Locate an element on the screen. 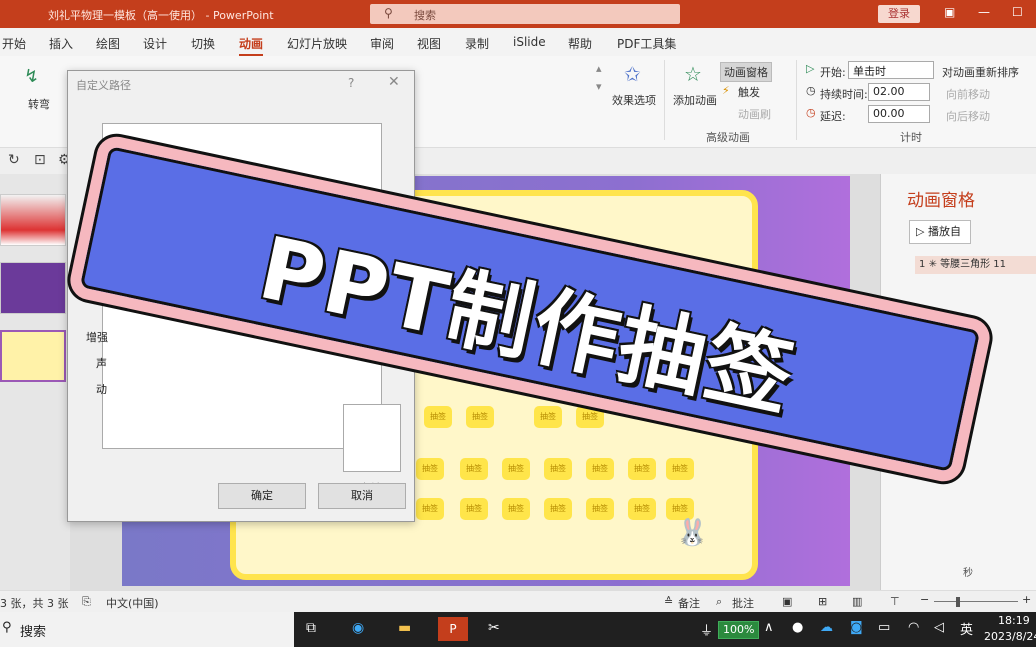  zoom-in-icon: + is located at coordinates (1026, 599).